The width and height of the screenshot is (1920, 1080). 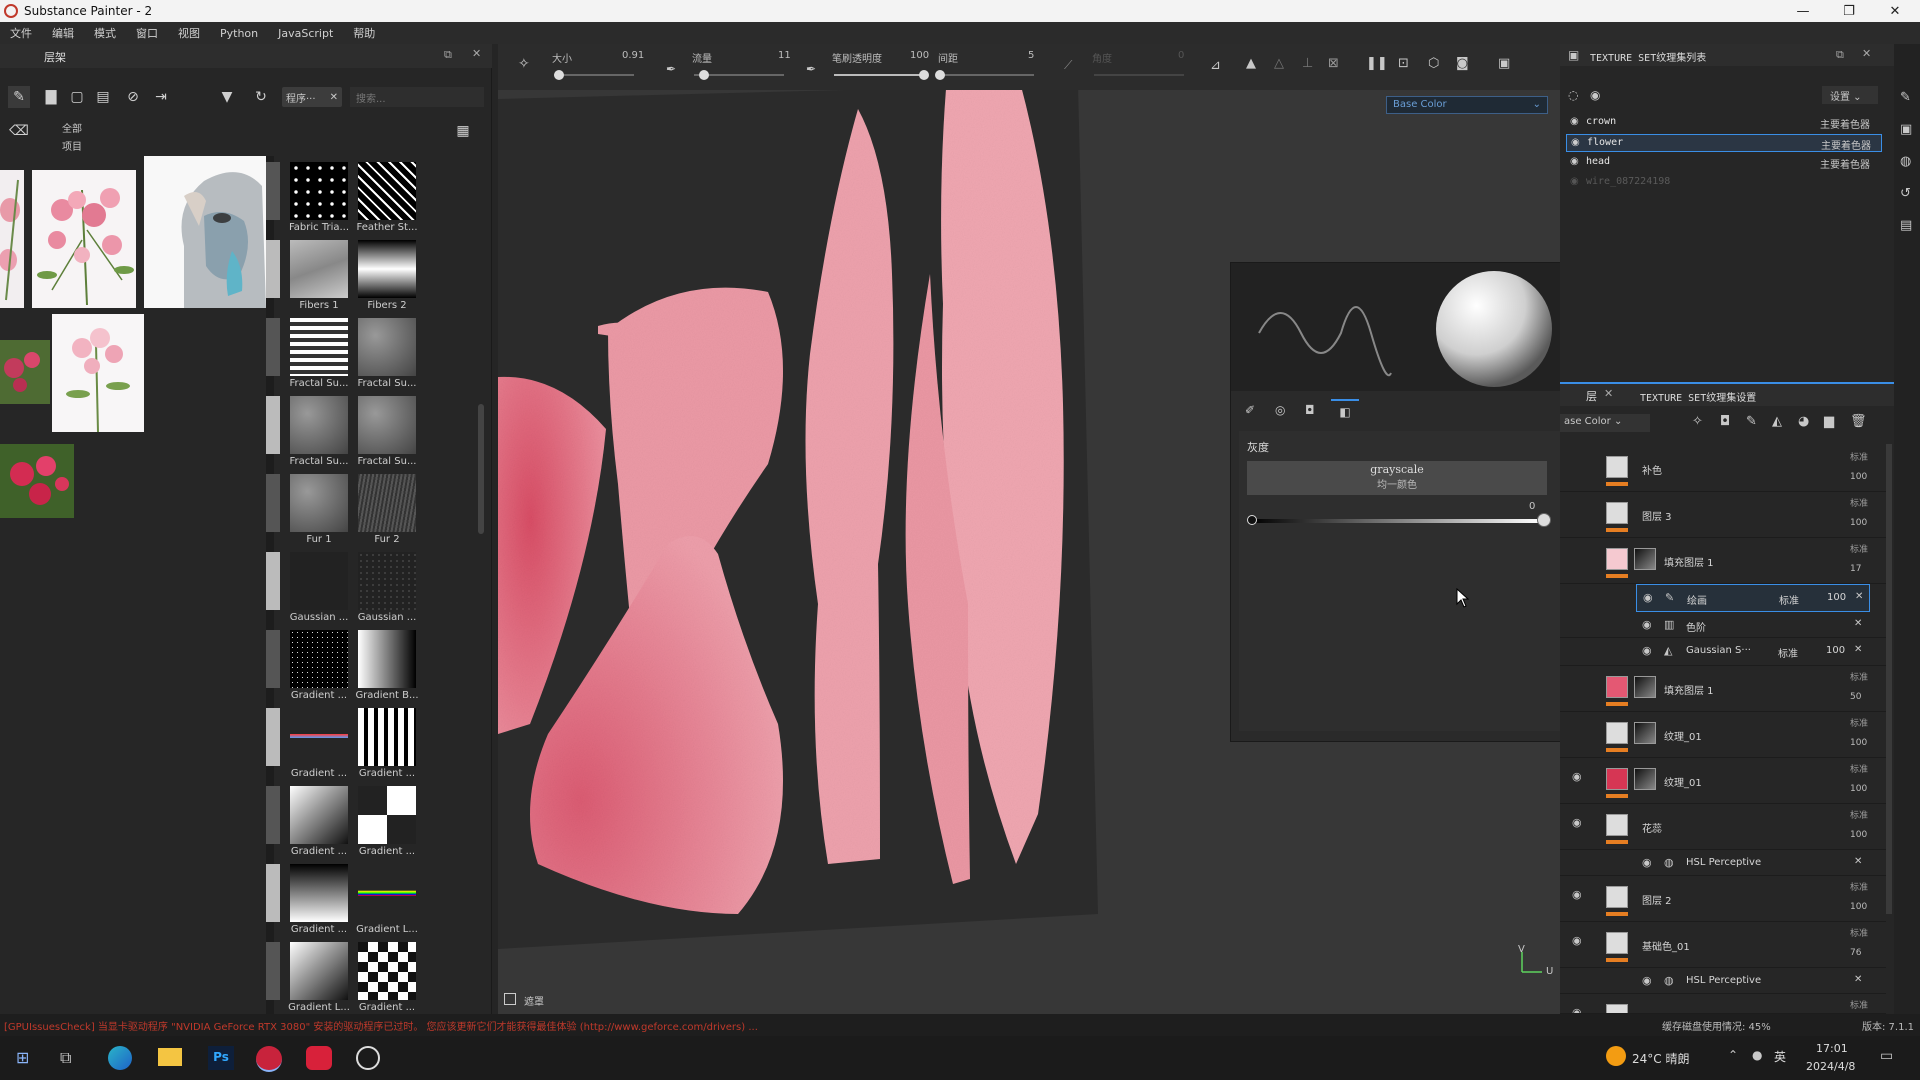 What do you see at coordinates (1181, 55) in the screenshot?
I see `angle-value: 0` at bounding box center [1181, 55].